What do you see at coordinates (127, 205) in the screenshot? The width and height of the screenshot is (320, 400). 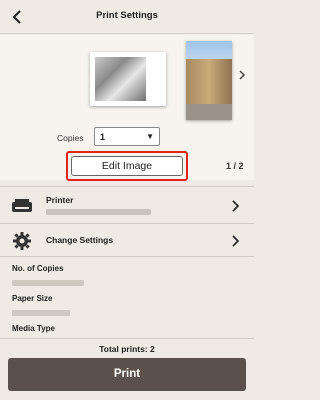 I see `printer-row: Printer` at bounding box center [127, 205].